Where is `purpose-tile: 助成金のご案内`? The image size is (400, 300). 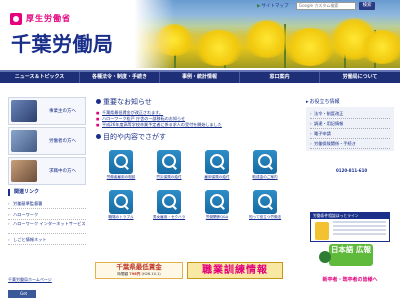 purpose-tile: 助成金のご案内 is located at coordinates (265, 165).